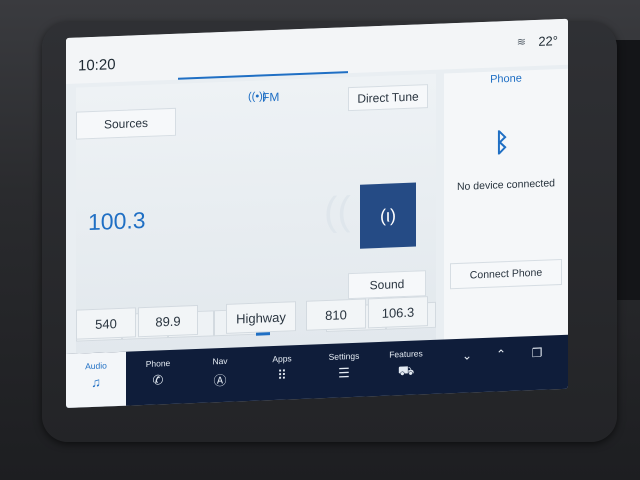  I want to click on preset-button: 540, so click(106, 323).